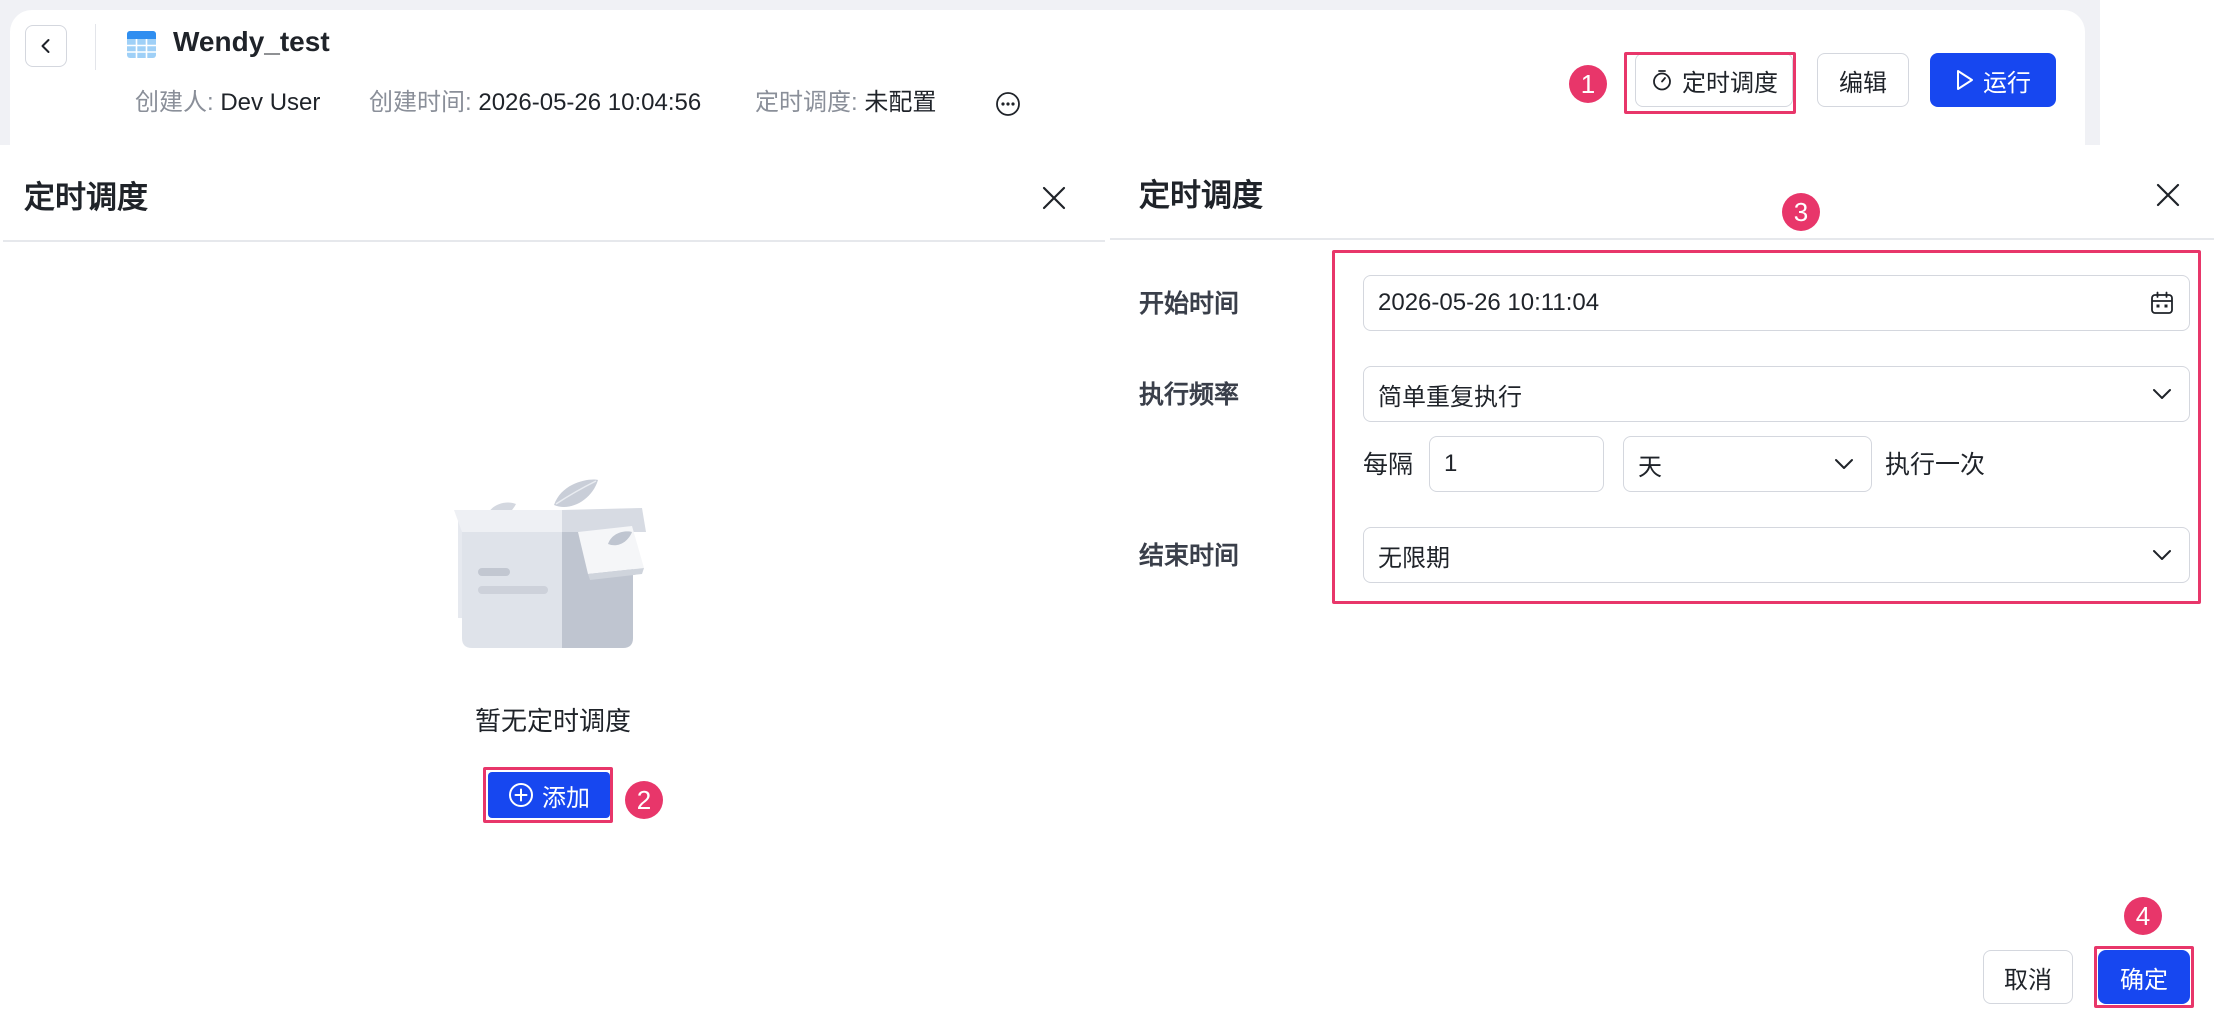 The image size is (2214, 1010). I want to click on back-icon, so click(45, 46).